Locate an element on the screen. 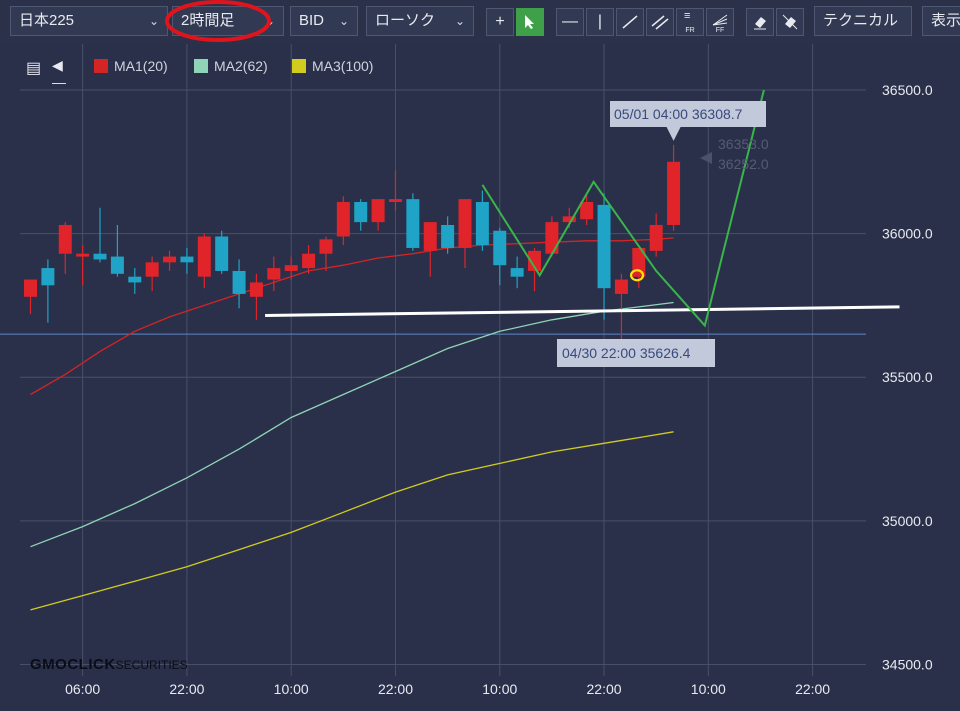  low-label-text: 04/30 22:00 35626.4 is located at coordinates (626, 353).